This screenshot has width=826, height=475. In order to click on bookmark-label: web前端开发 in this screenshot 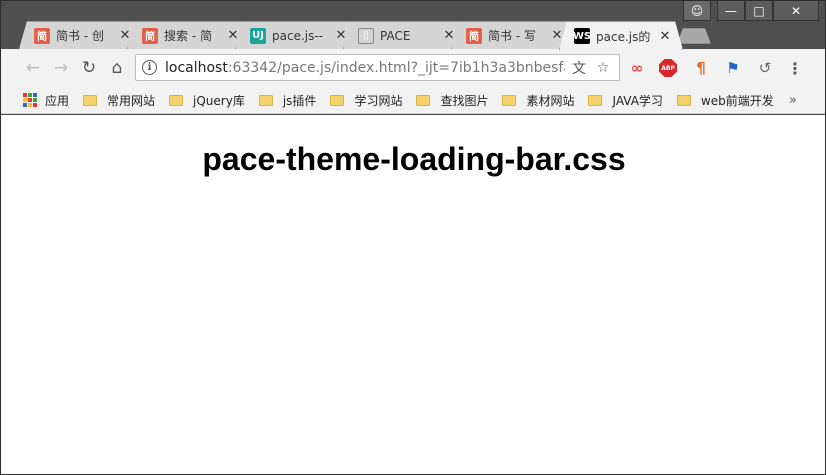, I will do `click(737, 100)`.